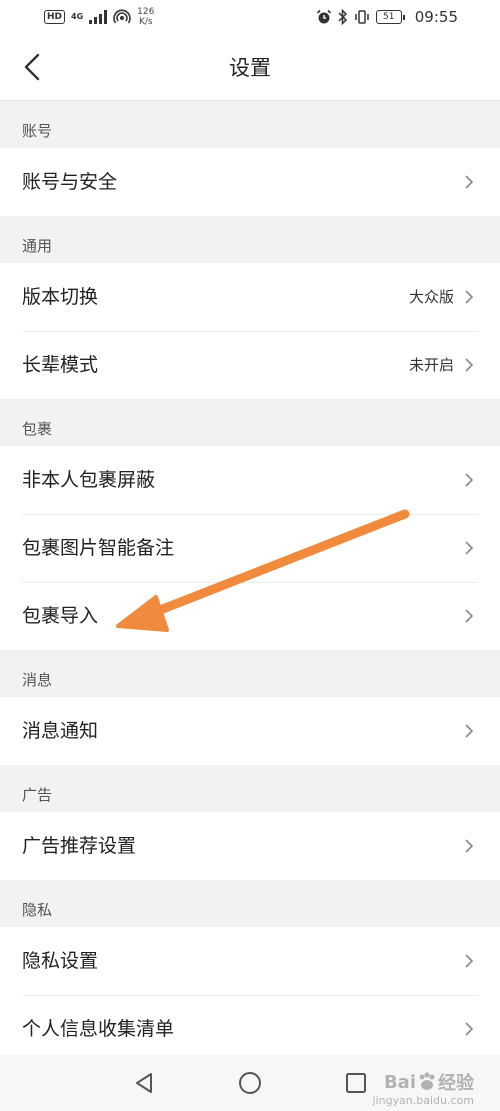  What do you see at coordinates (250, 1083) in the screenshot?
I see `home-circle-icon` at bounding box center [250, 1083].